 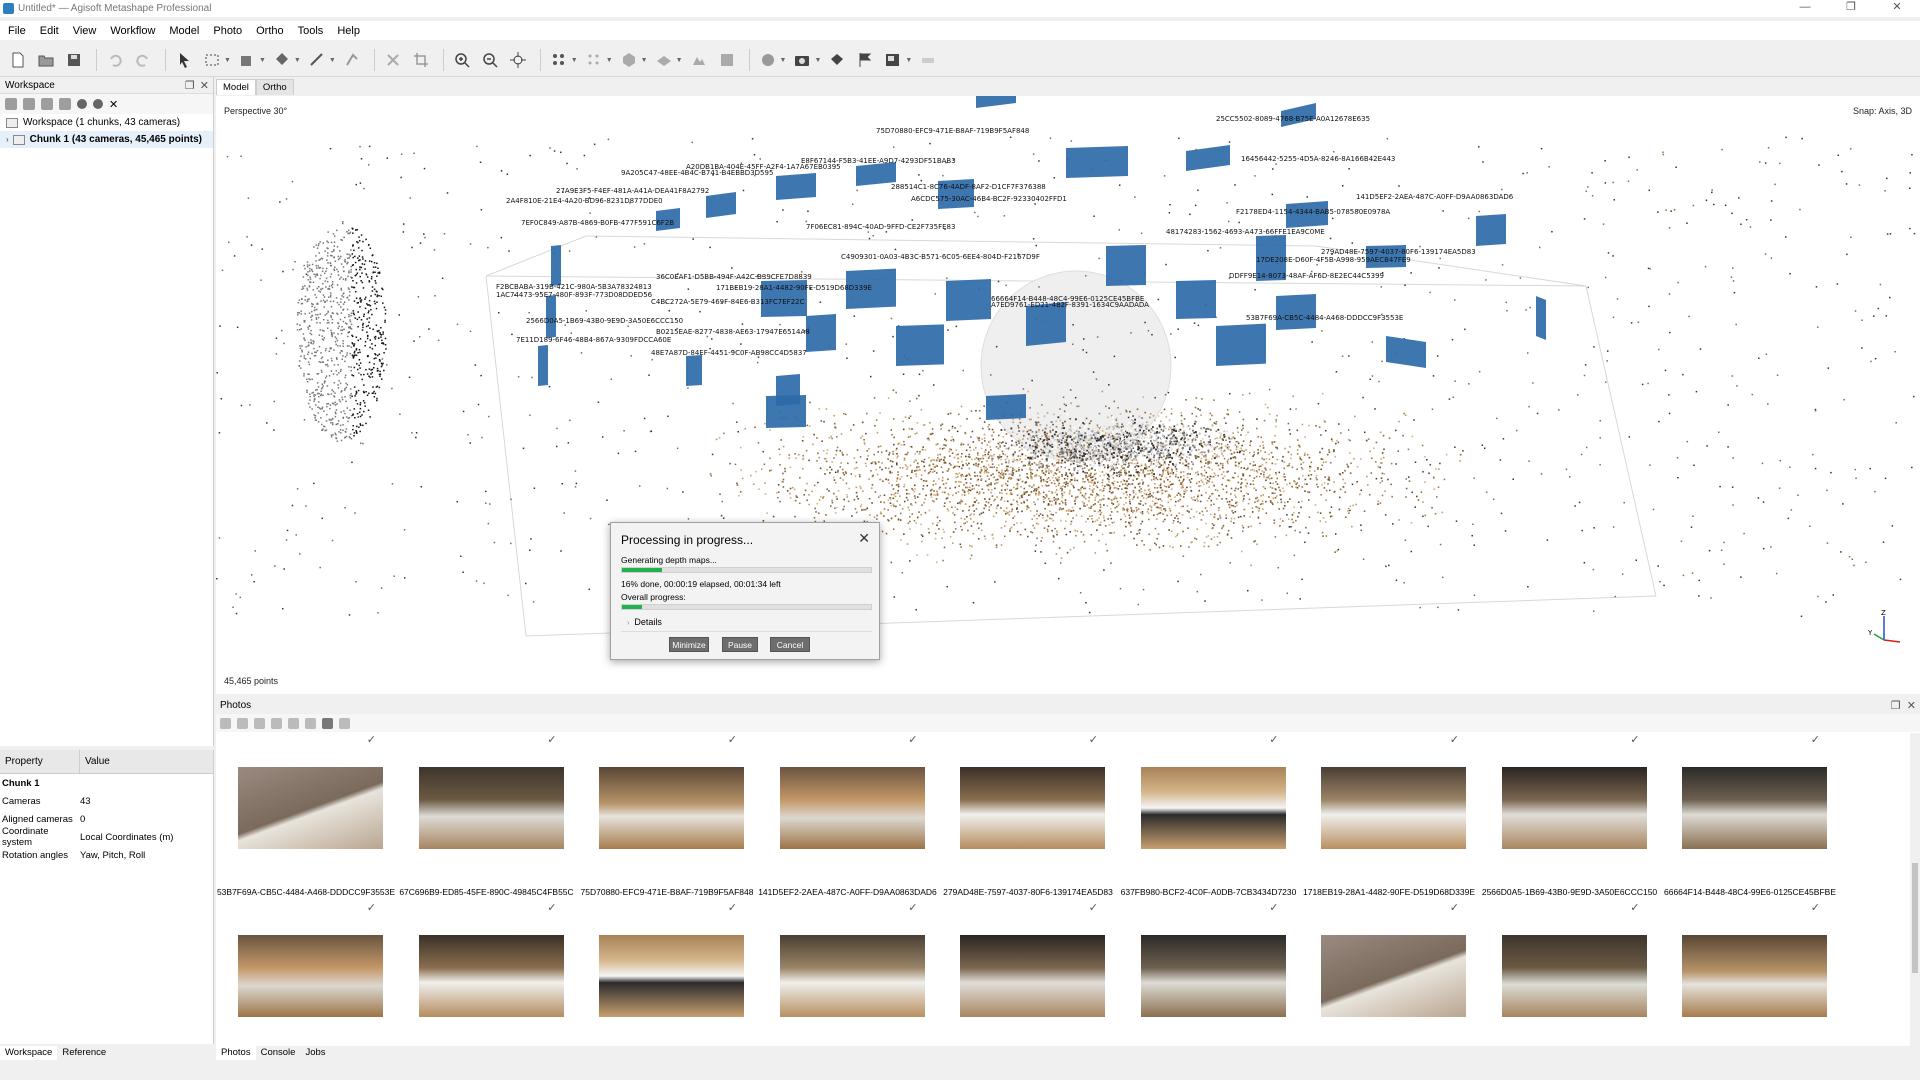 What do you see at coordinates (518, 60) in the screenshot?
I see `reset-view-icon` at bounding box center [518, 60].